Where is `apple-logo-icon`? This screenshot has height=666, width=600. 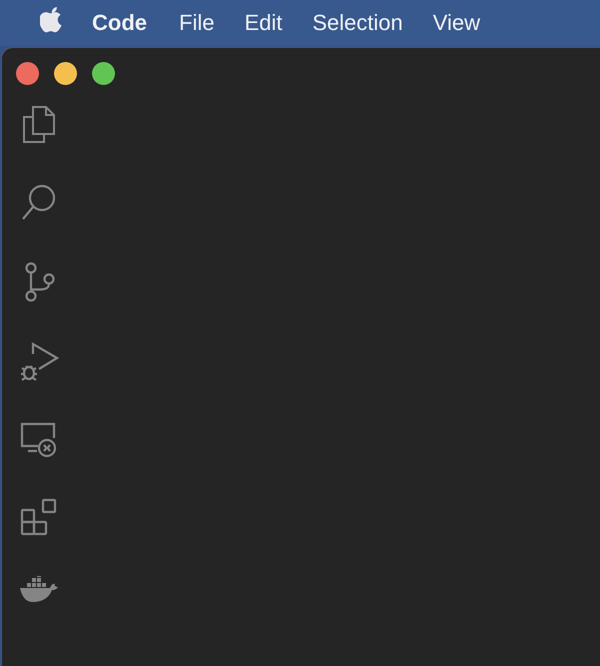
apple-logo-icon is located at coordinates (52, 21).